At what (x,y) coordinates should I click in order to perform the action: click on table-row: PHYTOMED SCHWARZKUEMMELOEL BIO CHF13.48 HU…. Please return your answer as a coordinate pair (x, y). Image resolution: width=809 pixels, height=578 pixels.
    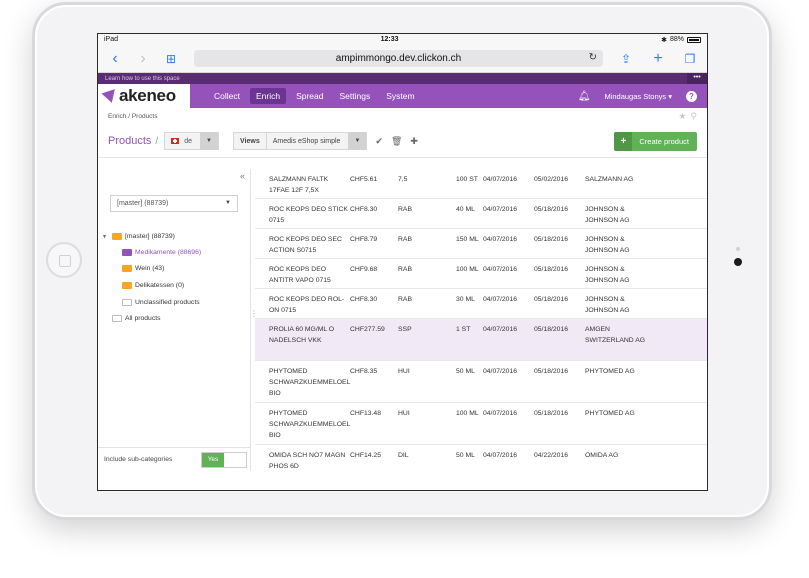
    Looking at the image, I should click on (481, 424).